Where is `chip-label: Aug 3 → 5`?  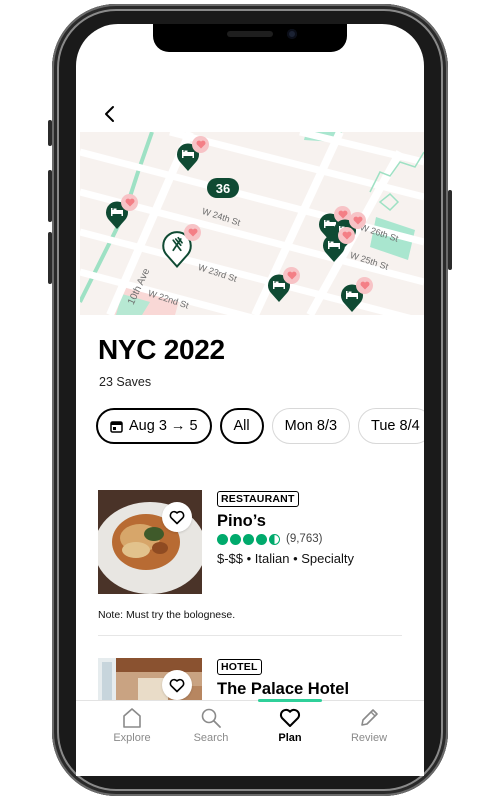
chip-label: Aug 3 → 5 is located at coordinates (163, 426).